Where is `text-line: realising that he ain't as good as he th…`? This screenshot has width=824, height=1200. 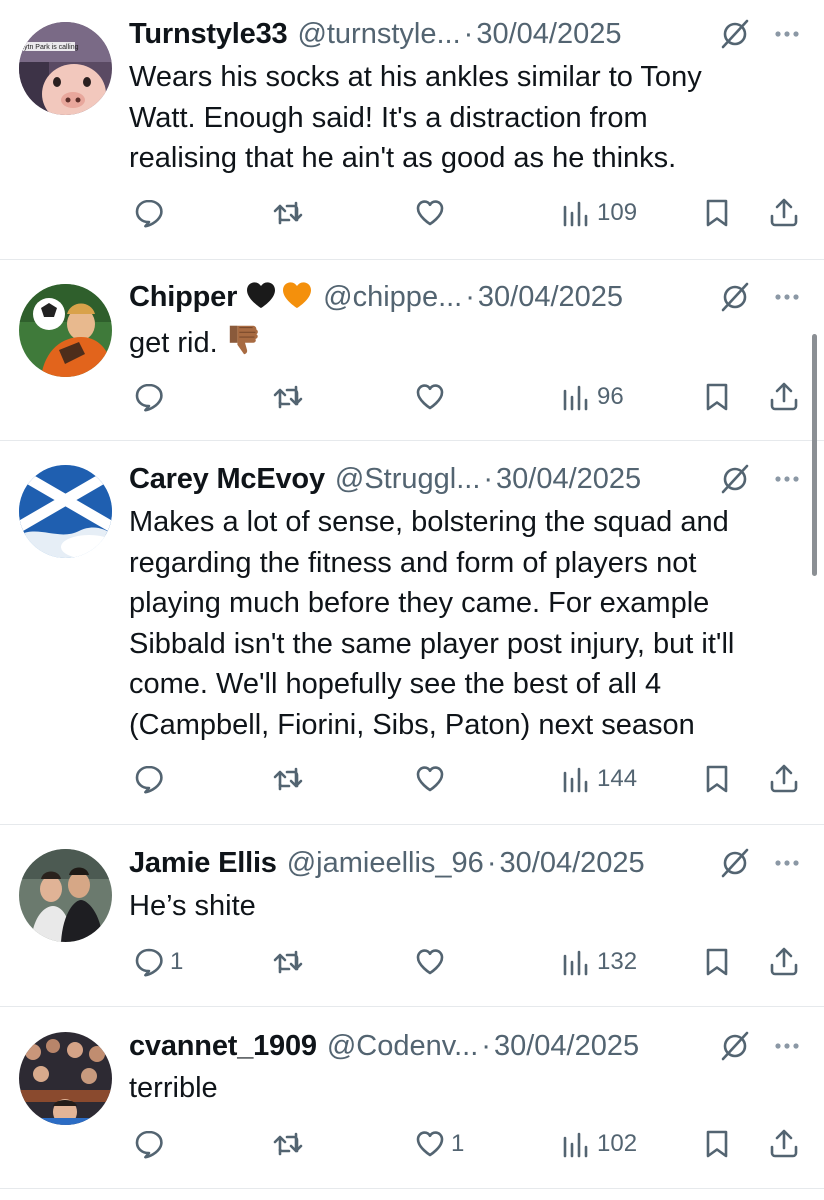 text-line: realising that he ain't as good as he th… is located at coordinates (403, 158).